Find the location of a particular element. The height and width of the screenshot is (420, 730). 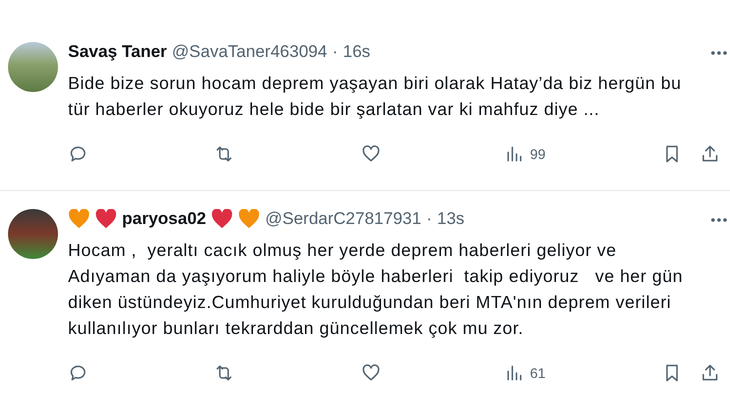

user-handle: @SavaTaner463094 is located at coordinates (250, 52).